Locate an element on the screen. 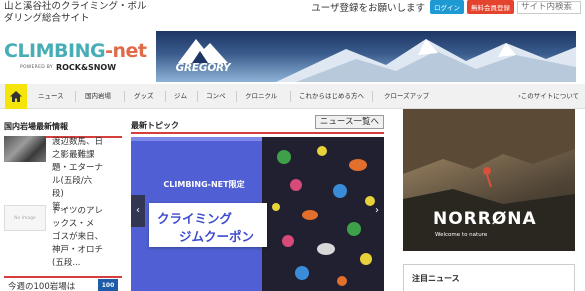 The height and width of the screenshot is (291, 585). gregory-banner-ad: GREGORY is located at coordinates (366, 56).